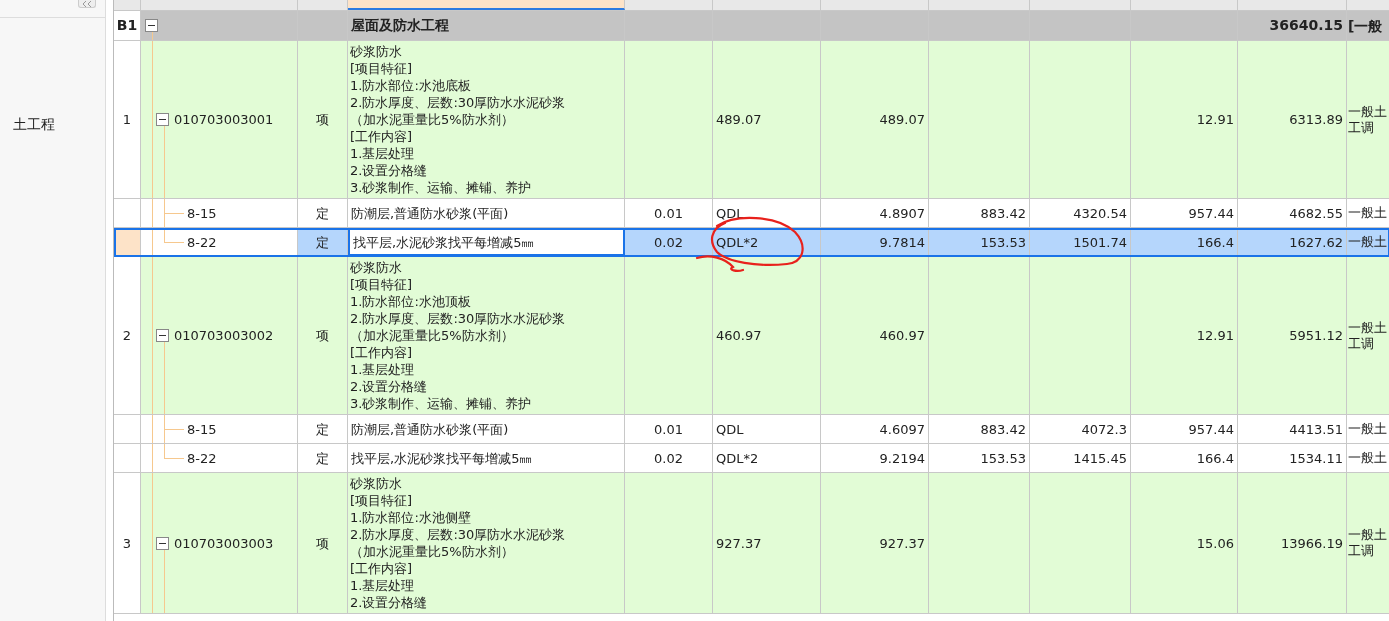 The height and width of the screenshot is (621, 1389). I want to click on table-cell: 4320.54, so click(1100, 213).